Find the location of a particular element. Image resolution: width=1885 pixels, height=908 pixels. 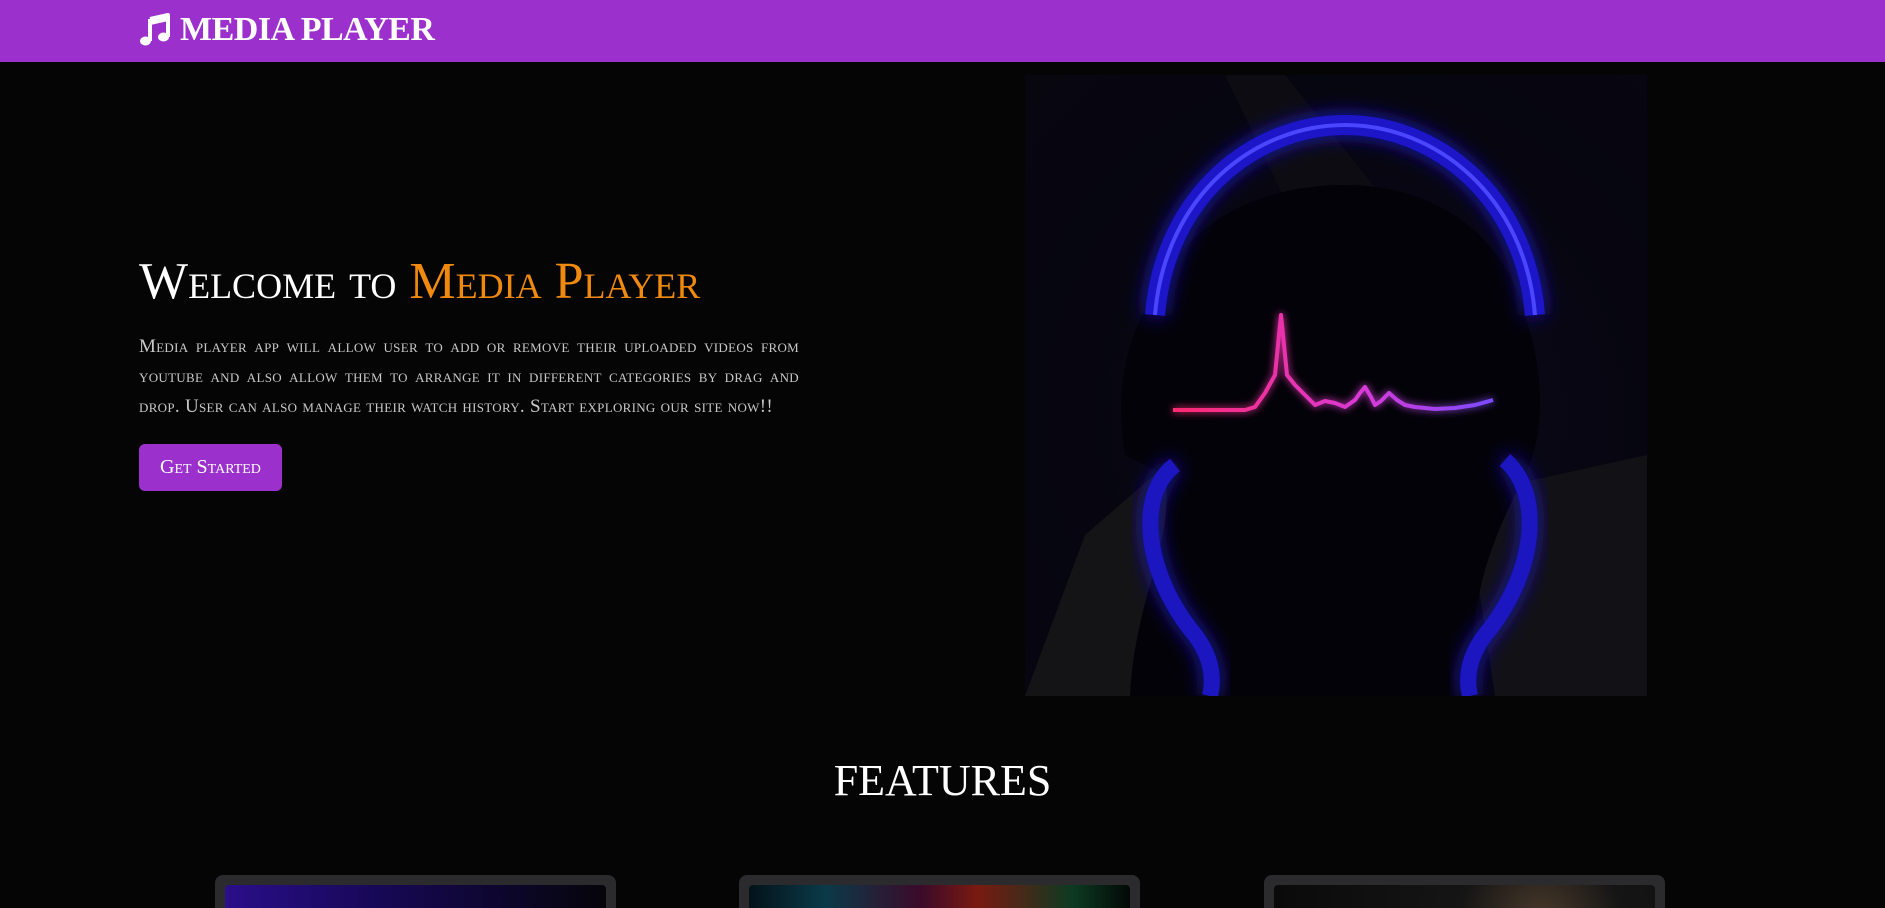

brand-label: MEDIA PLAYER is located at coordinates (307, 29).